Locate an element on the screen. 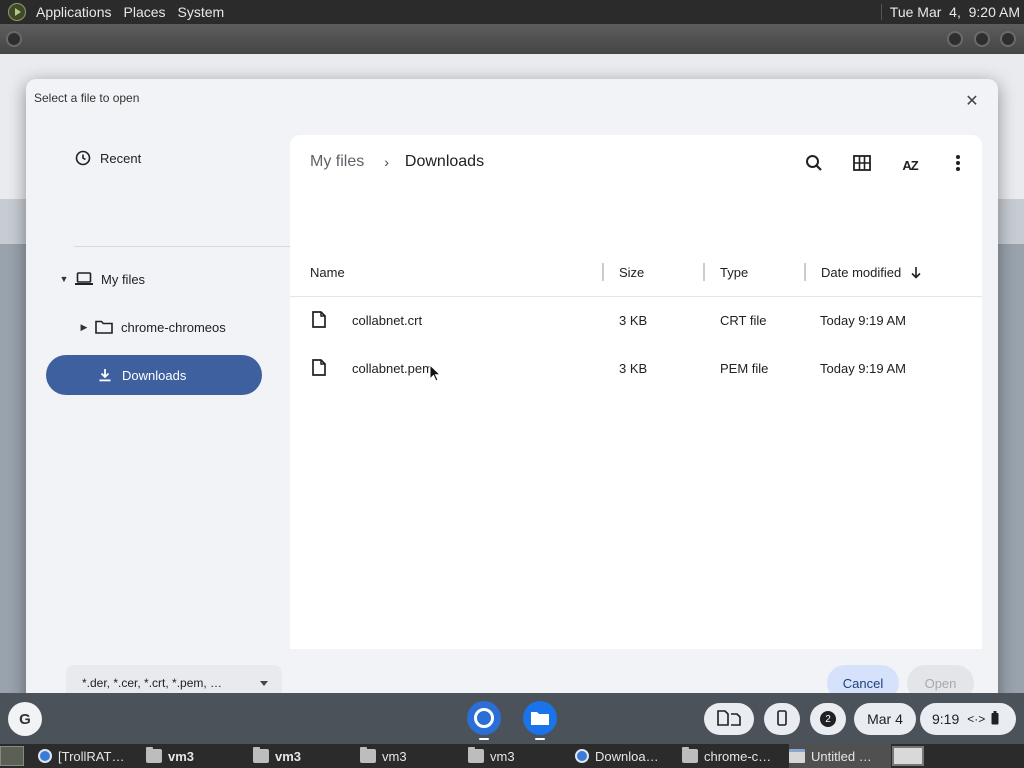 Image resolution: width=1024 pixels, height=768 pixels. column-header-name: Name is located at coordinates (327, 272).